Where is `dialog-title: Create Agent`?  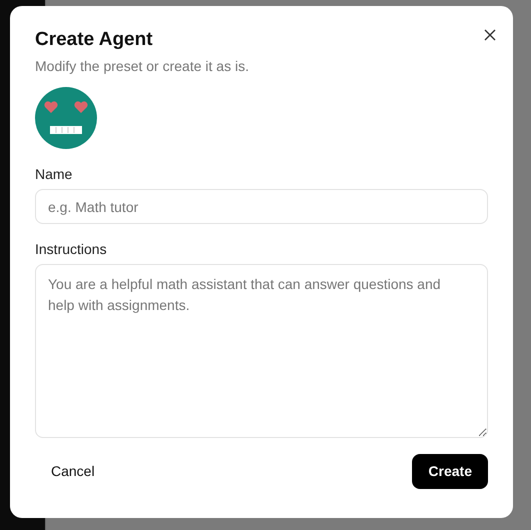
dialog-title: Create Agent is located at coordinates (94, 40).